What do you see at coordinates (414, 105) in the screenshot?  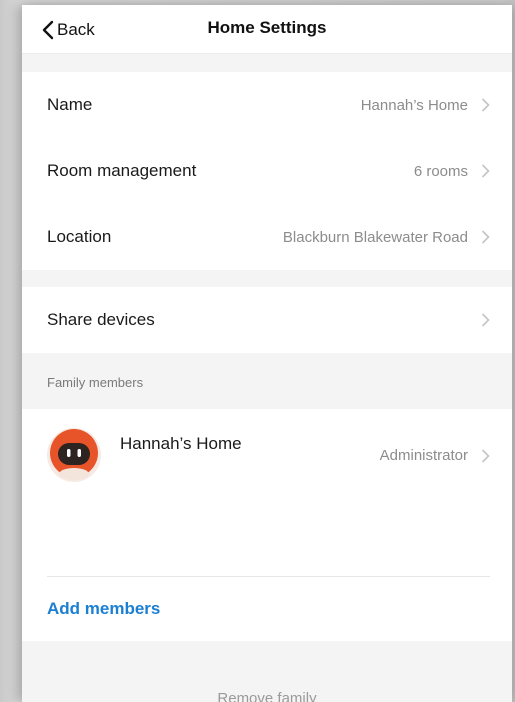 I see `name-value: Hannah’s Home` at bounding box center [414, 105].